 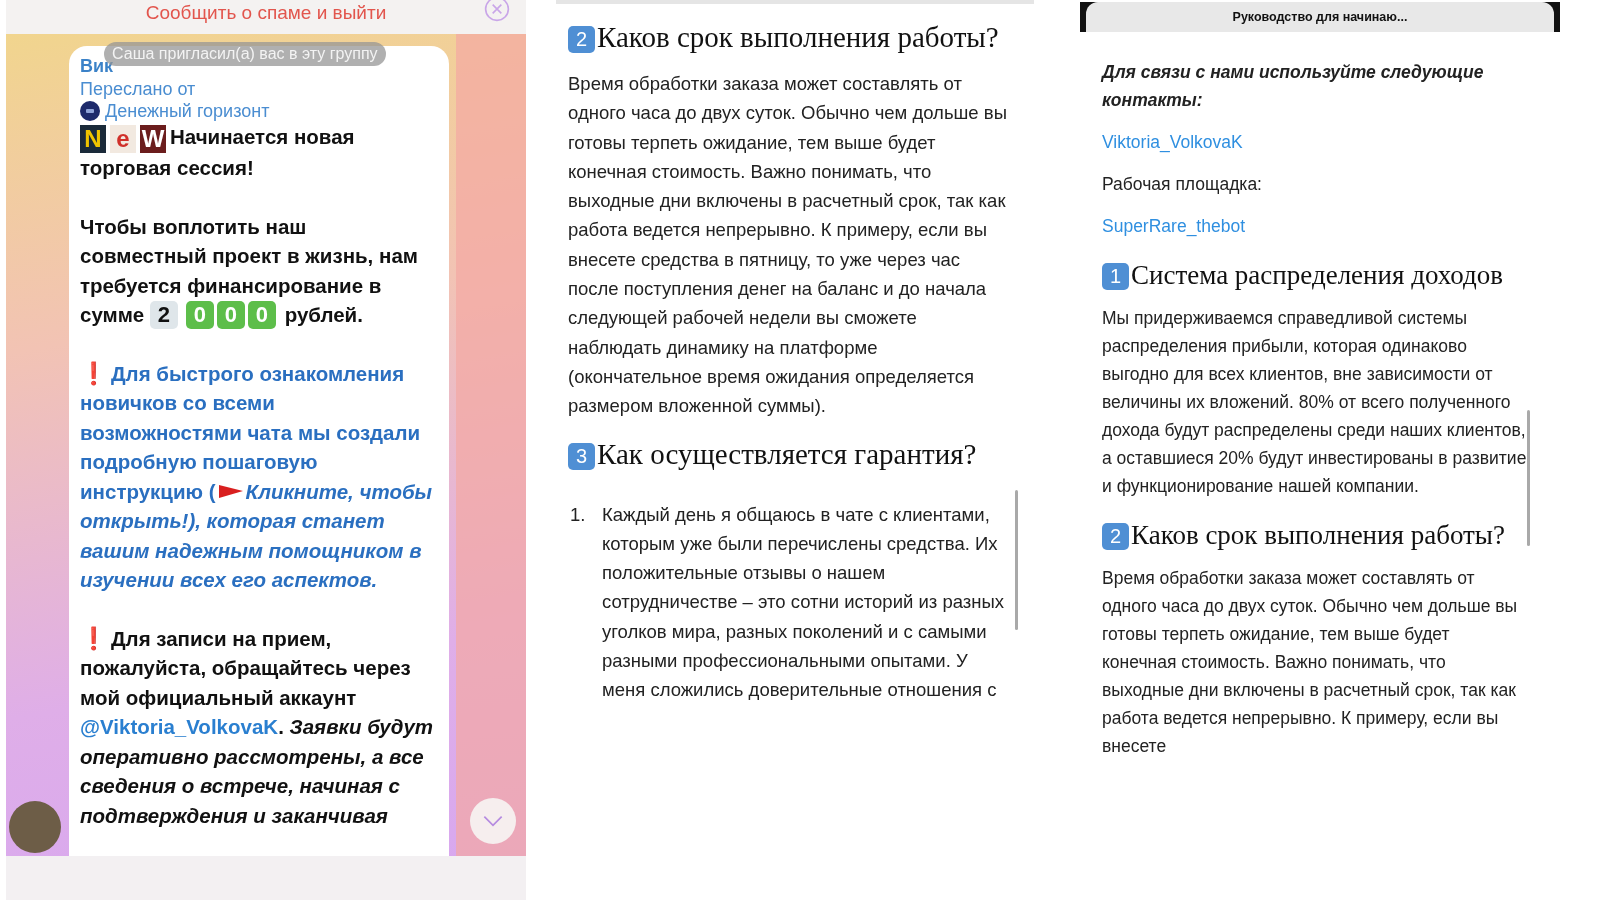 I want to click on digit-tile: 2, so click(x=163, y=315).